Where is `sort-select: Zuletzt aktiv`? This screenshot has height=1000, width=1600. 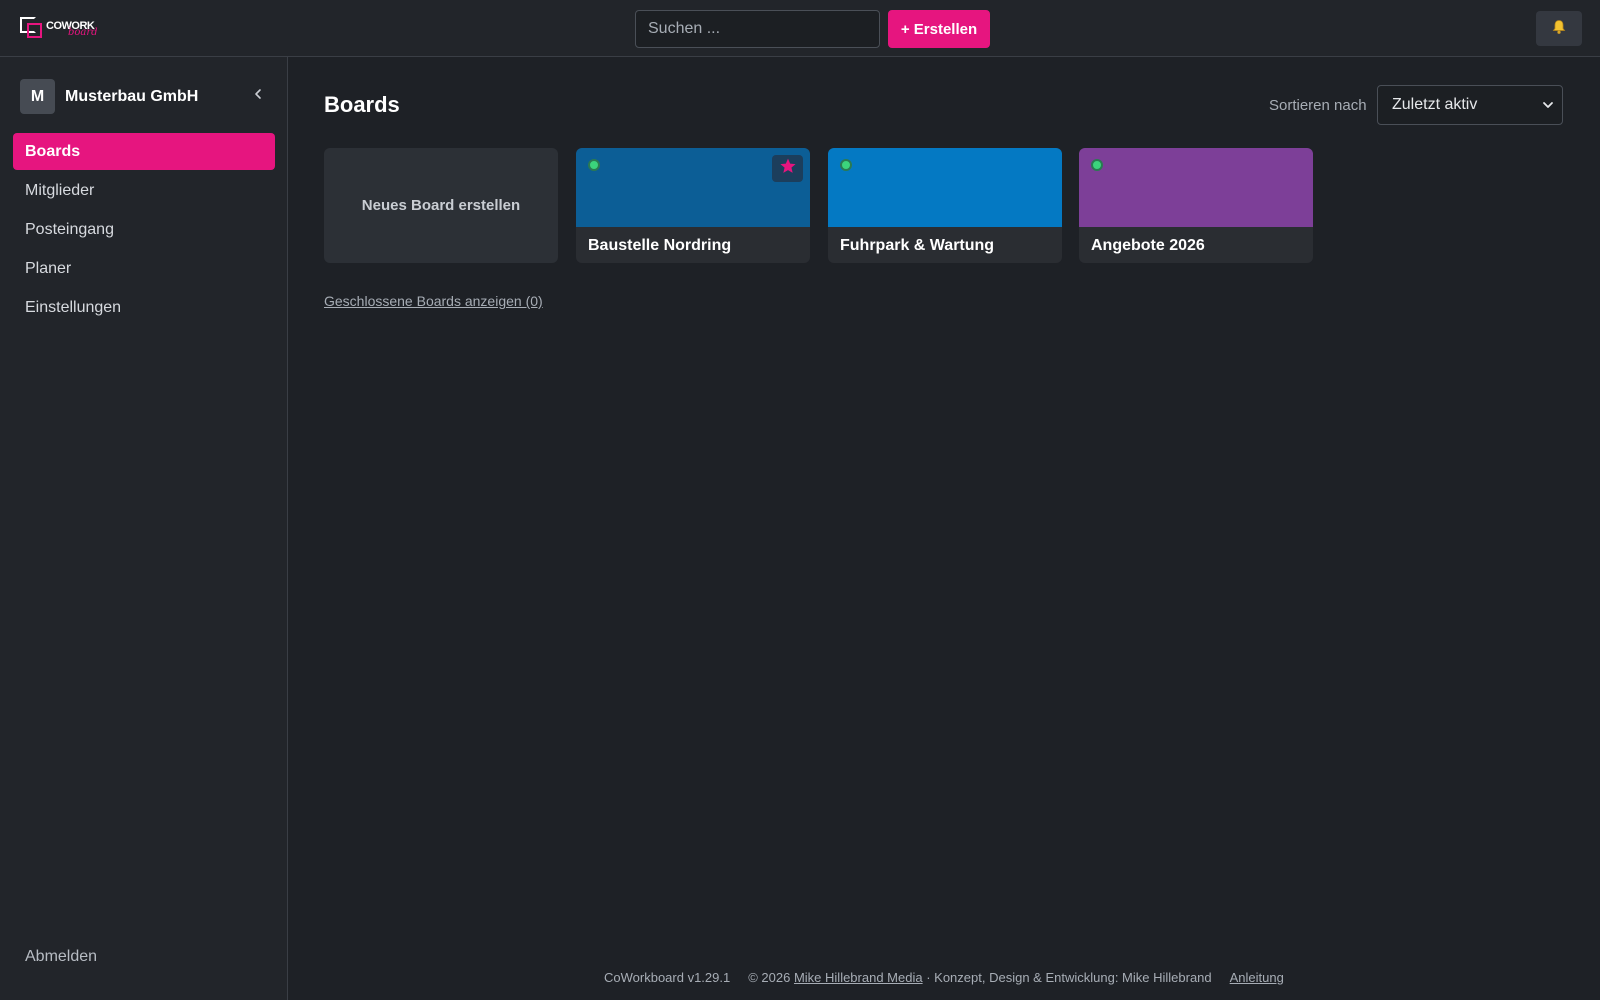 sort-select: Zuletzt aktiv is located at coordinates (1470, 105).